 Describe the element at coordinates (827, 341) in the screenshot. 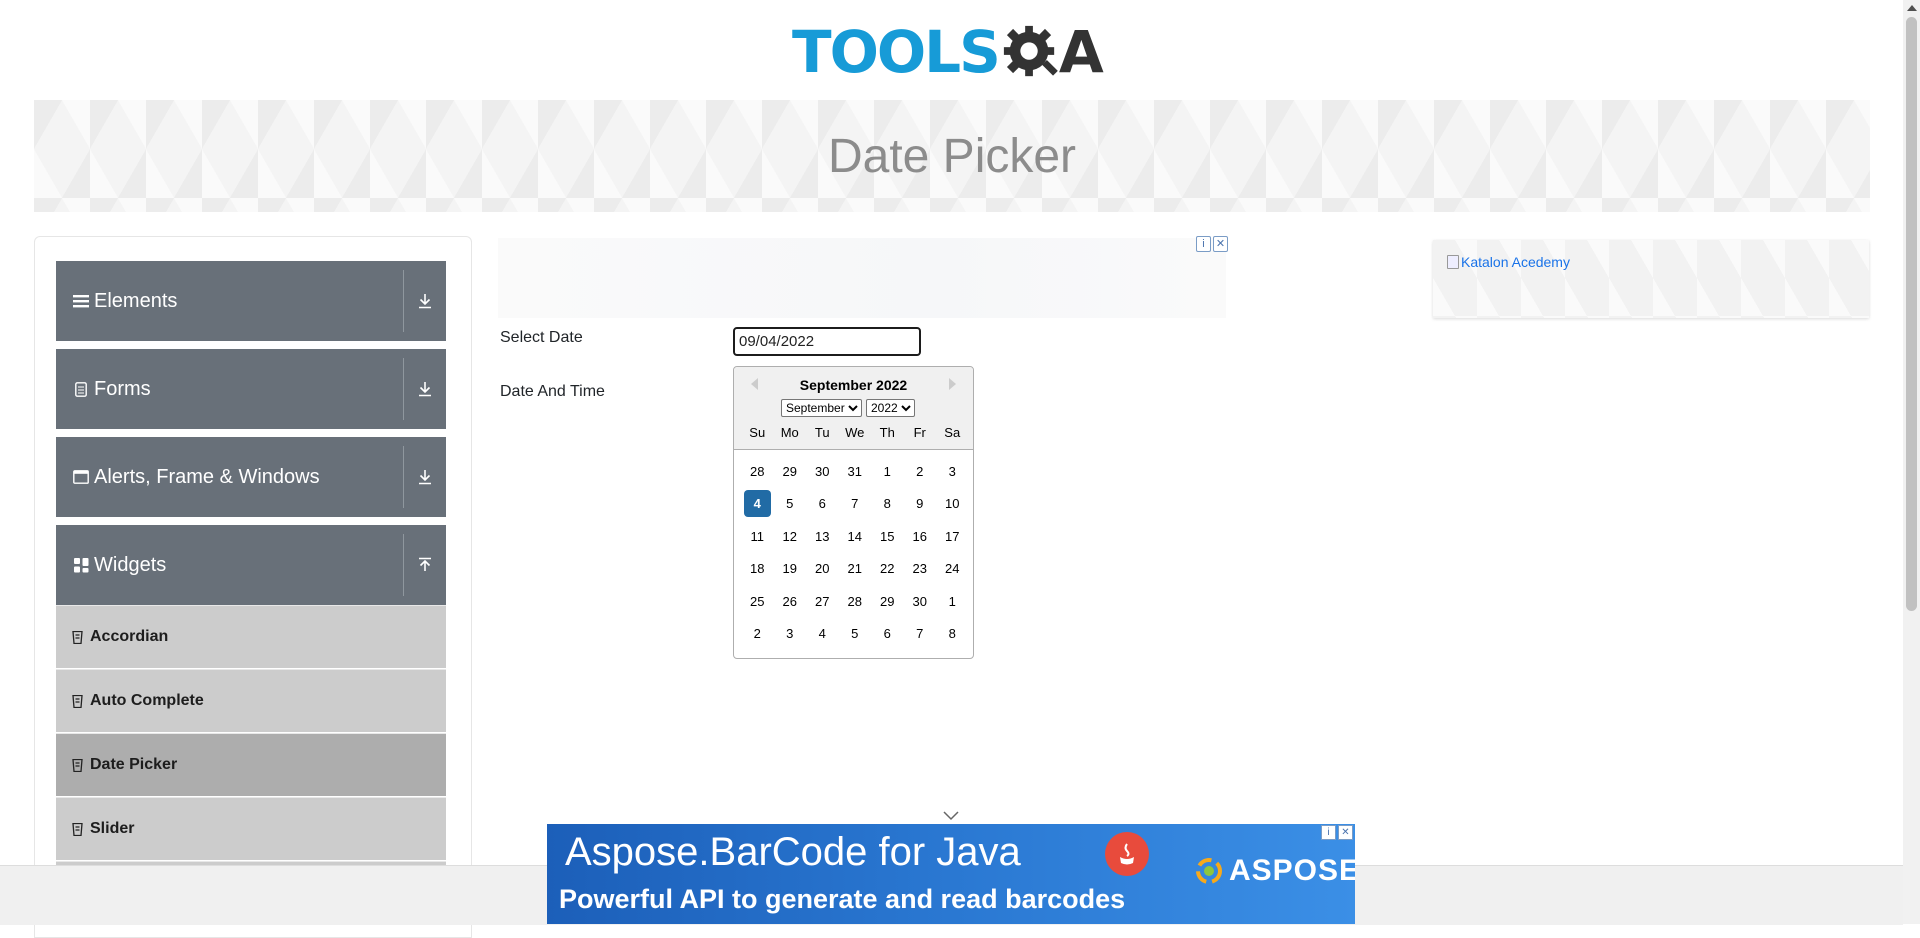

I see `select-date-input` at that location.